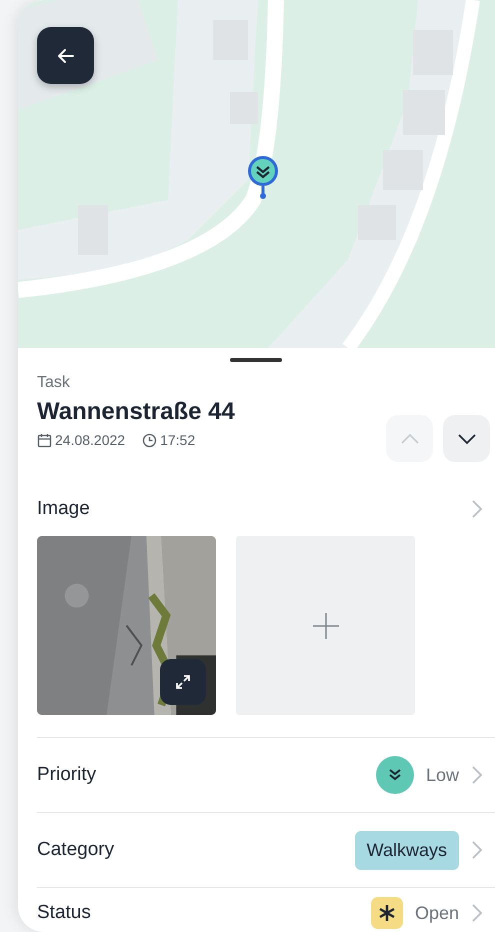 The image size is (495, 932). I want to click on chevron-up-icon, so click(410, 438).